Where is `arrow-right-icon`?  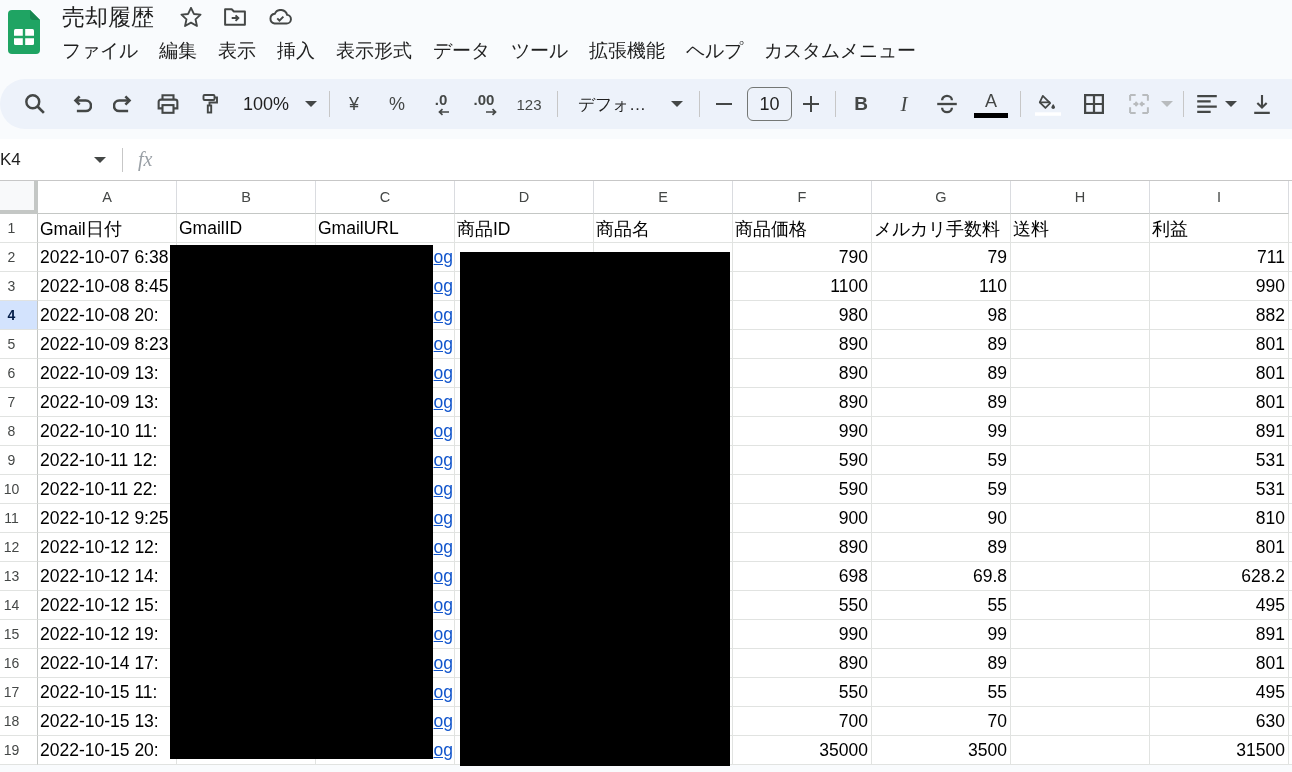 arrow-right-icon is located at coordinates (491, 111).